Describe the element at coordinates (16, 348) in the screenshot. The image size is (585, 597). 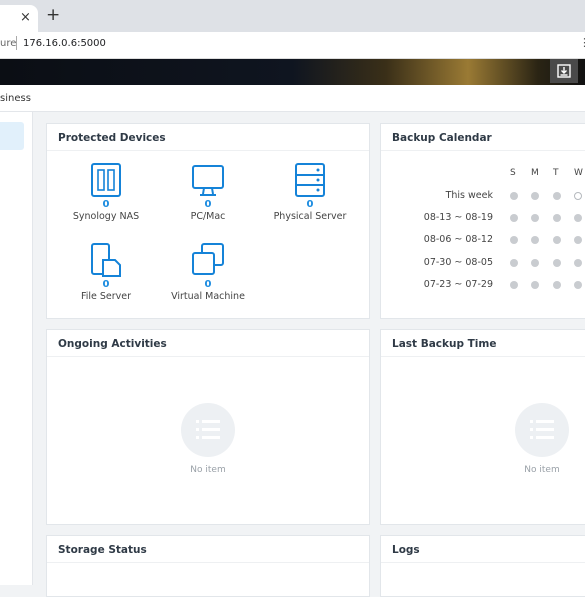
I see `sidebar` at that location.